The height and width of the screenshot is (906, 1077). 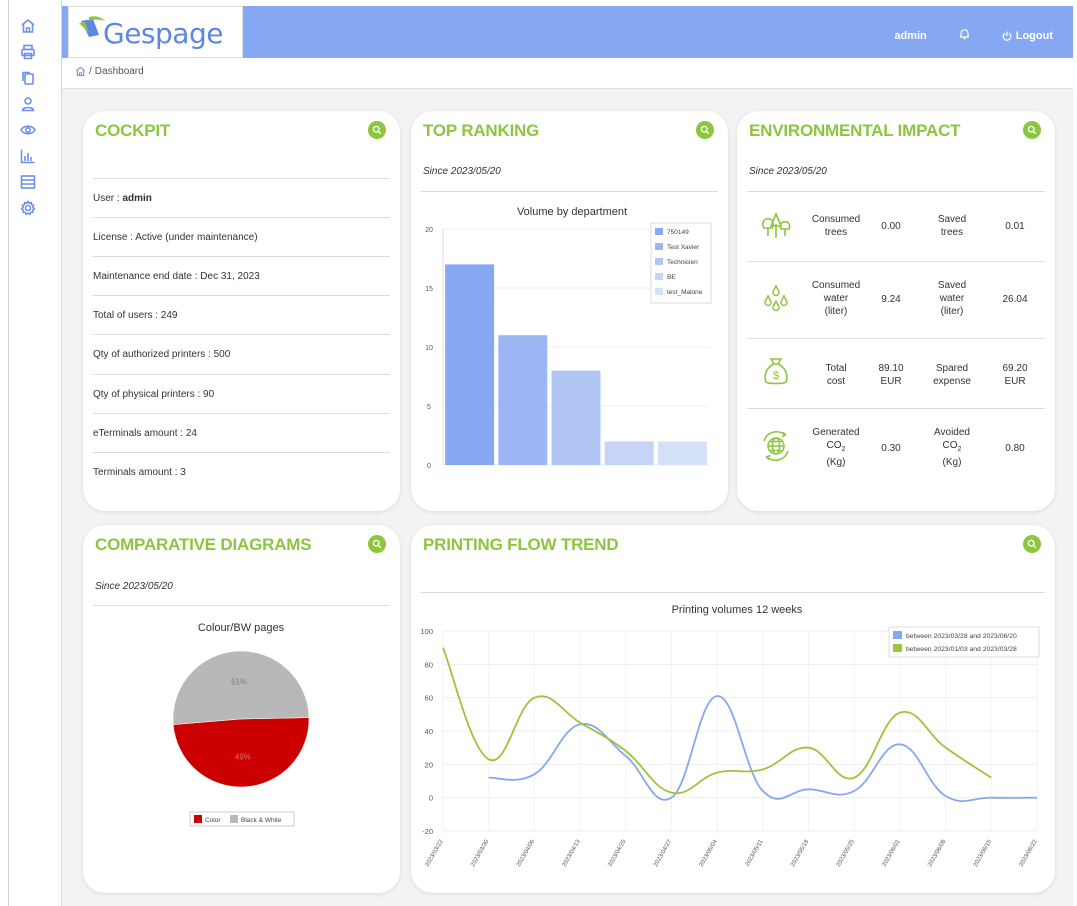 I want to click on cockpit-row: Qty of authorized printers : 500, so click(x=241, y=353).